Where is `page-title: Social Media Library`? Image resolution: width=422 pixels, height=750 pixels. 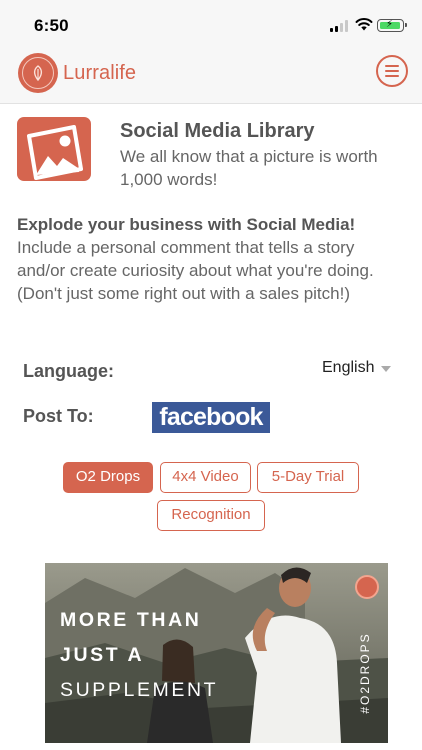 page-title: Social Media Library is located at coordinates (217, 131).